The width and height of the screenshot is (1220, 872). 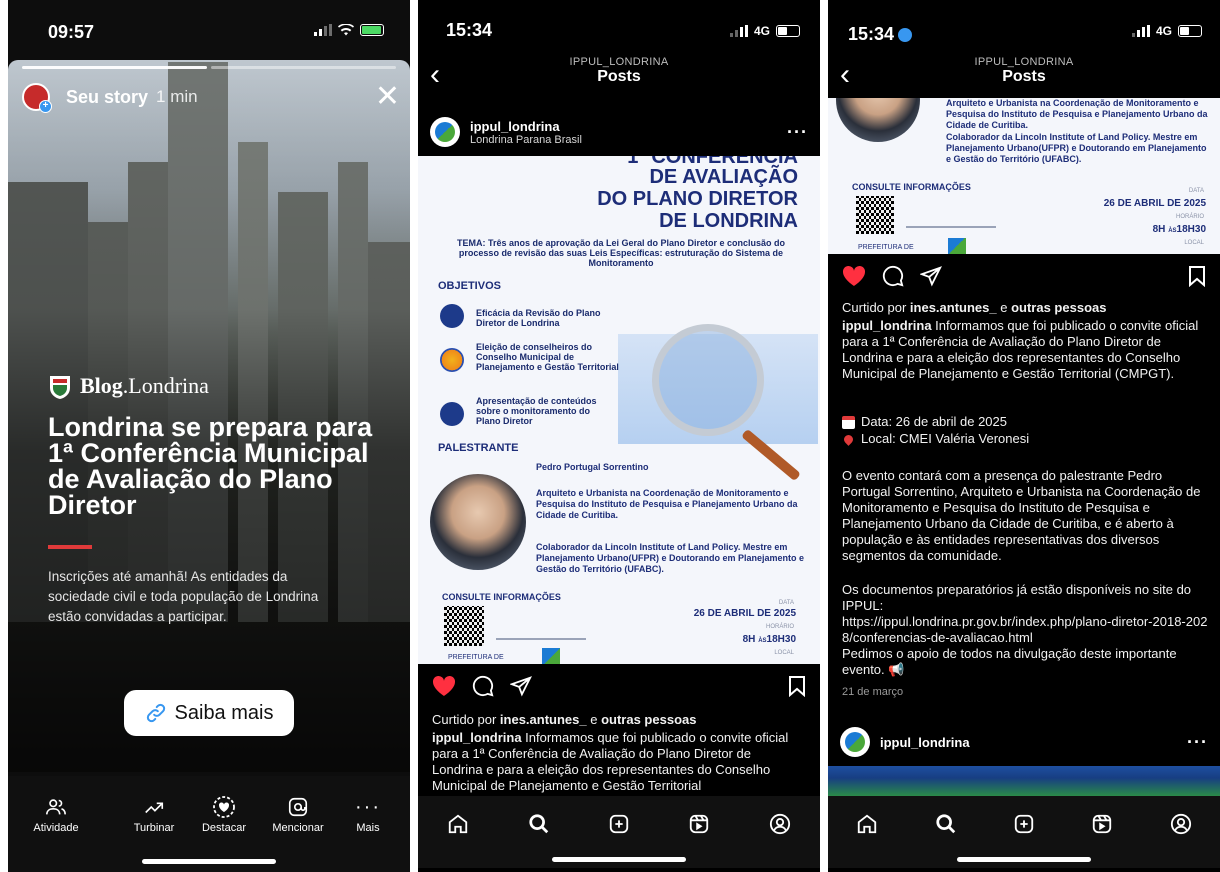 What do you see at coordinates (723, 177) in the screenshot?
I see `poster-title-1: DE AVALIAÇÃO` at bounding box center [723, 177].